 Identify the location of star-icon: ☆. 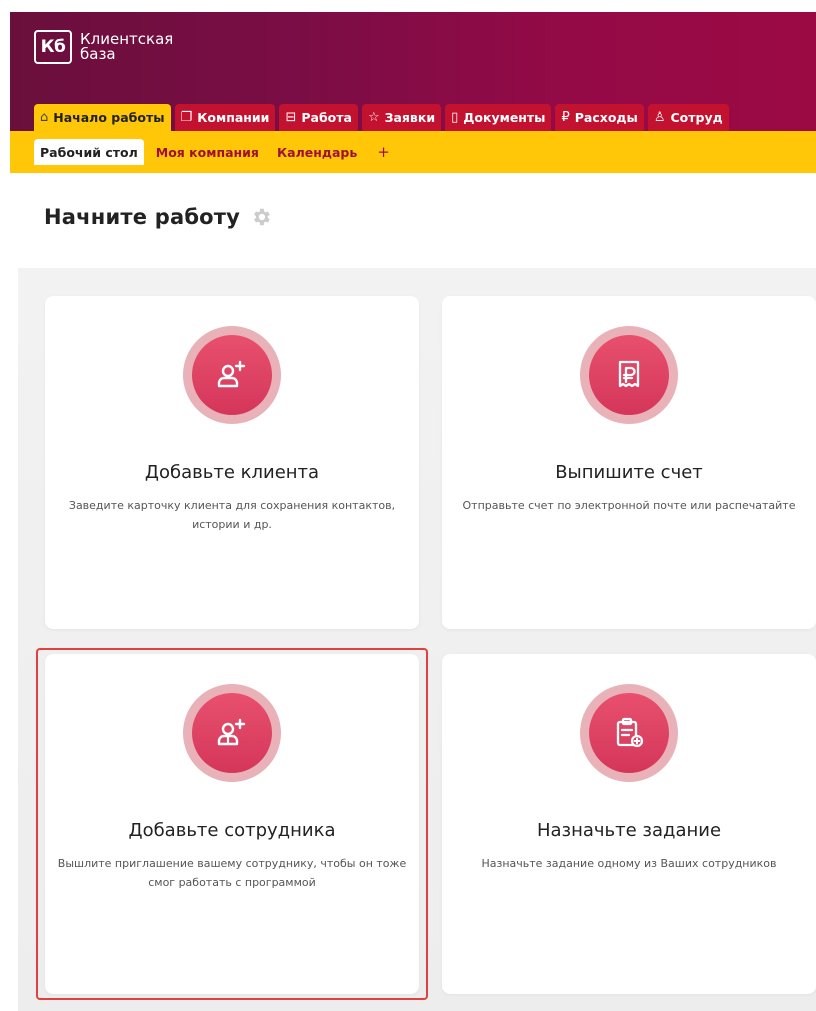
(373, 117).